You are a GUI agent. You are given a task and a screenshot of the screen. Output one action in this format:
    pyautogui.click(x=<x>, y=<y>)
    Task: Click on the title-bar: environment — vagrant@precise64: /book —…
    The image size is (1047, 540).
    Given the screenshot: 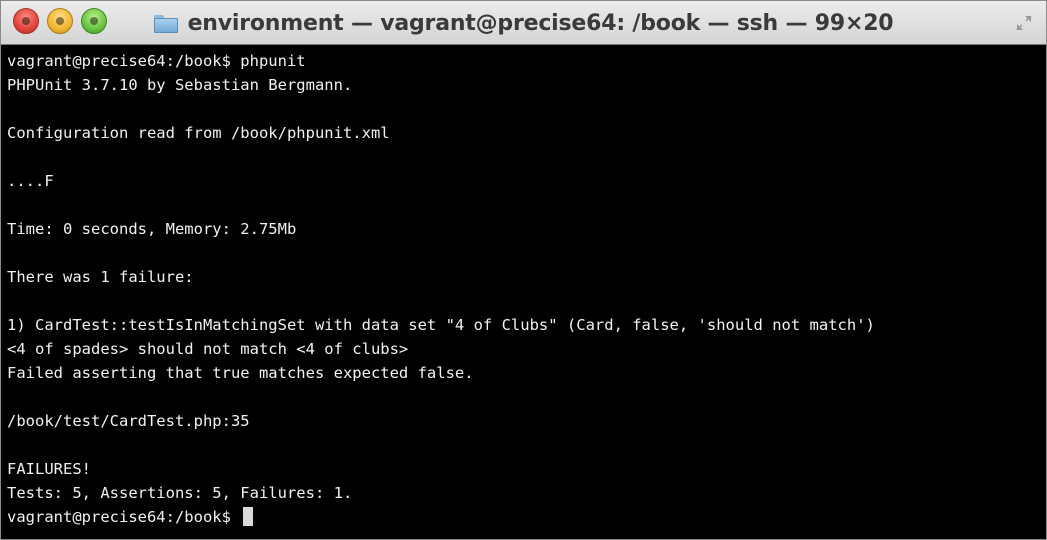 What is the action you would take?
    pyautogui.click(x=523, y=23)
    